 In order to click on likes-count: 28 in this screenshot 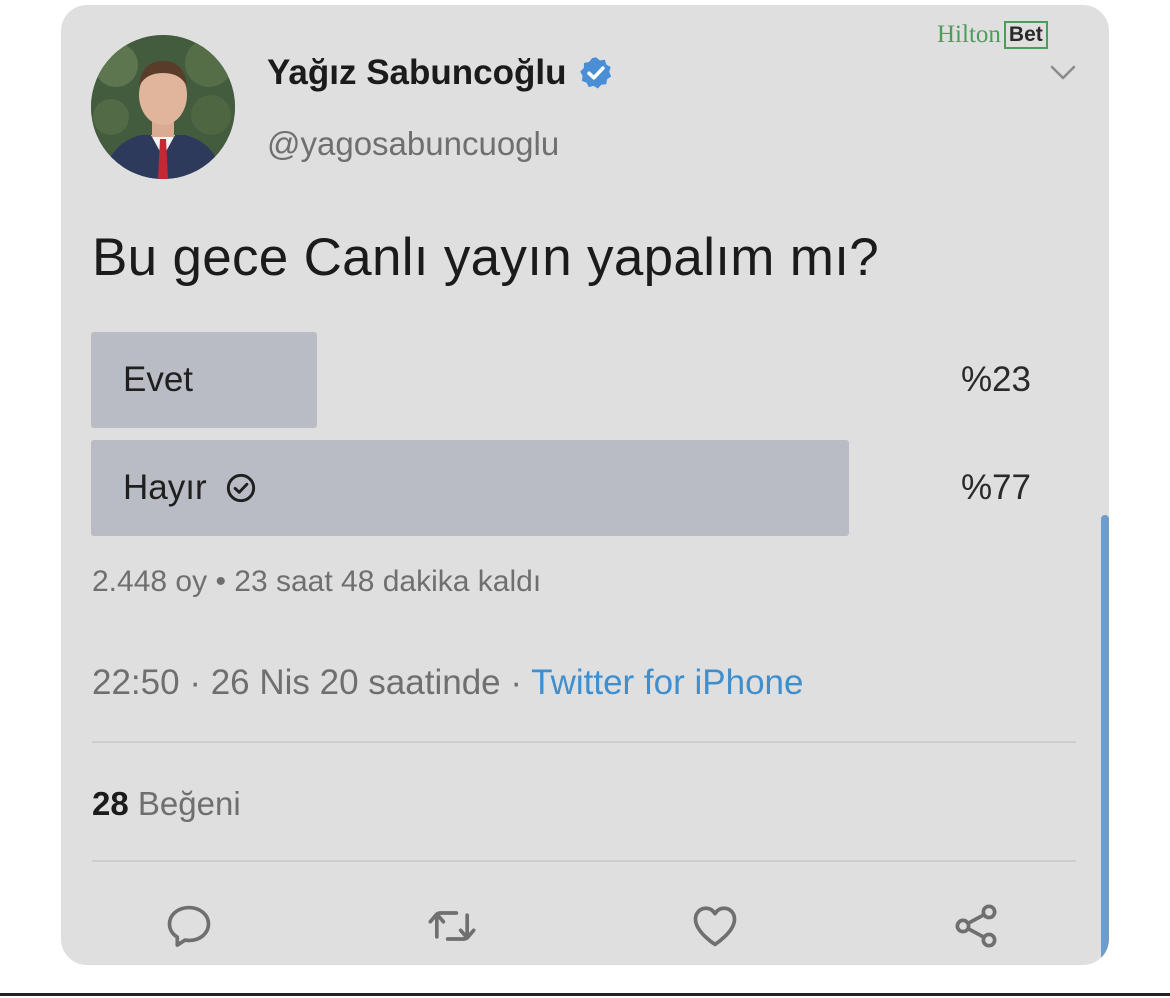, I will do `click(110, 803)`.